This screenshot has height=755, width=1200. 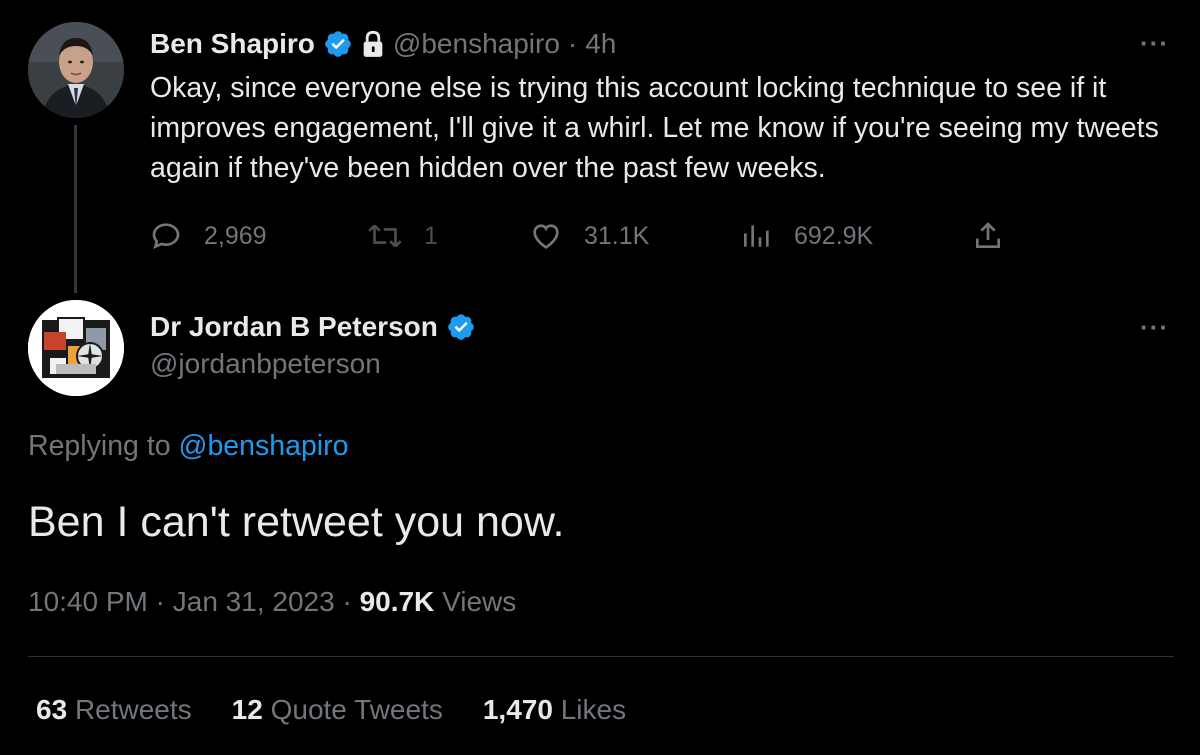 I want to click on engagement-stats: 63 Retweets 12 Quote Tweets 1,470 Likes, so click(x=331, y=710).